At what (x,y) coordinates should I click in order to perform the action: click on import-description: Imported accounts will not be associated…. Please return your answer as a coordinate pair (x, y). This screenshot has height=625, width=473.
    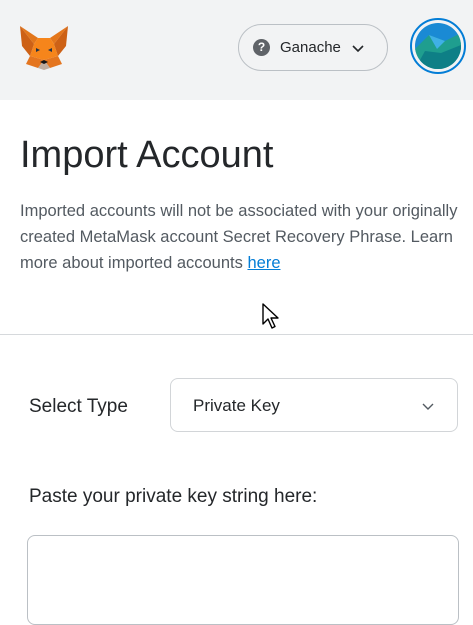
    Looking at the image, I should click on (240, 237).